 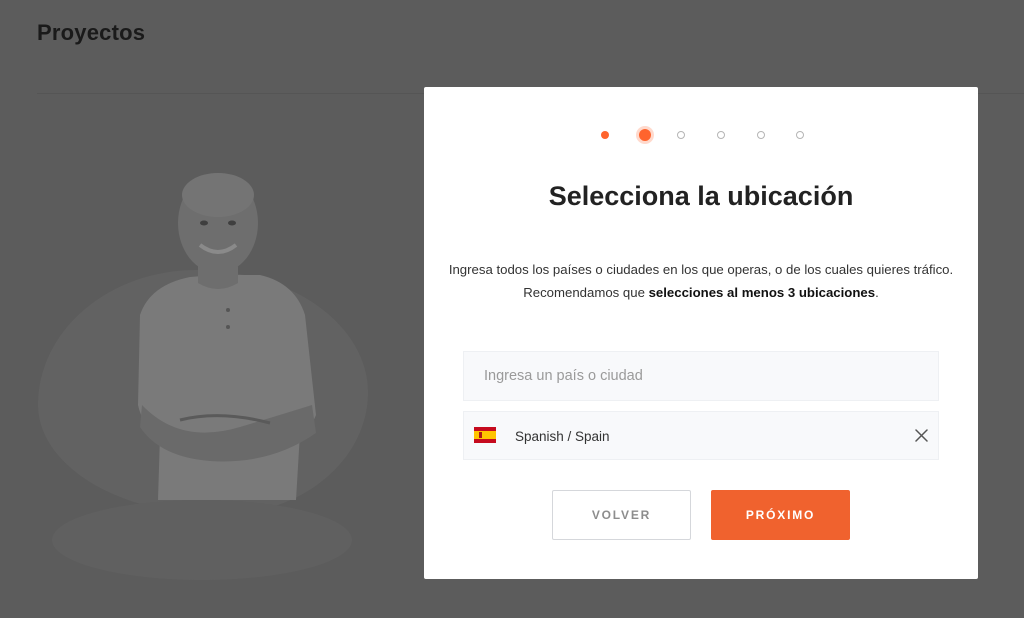 I want to click on location-search-input, so click(x=701, y=376).